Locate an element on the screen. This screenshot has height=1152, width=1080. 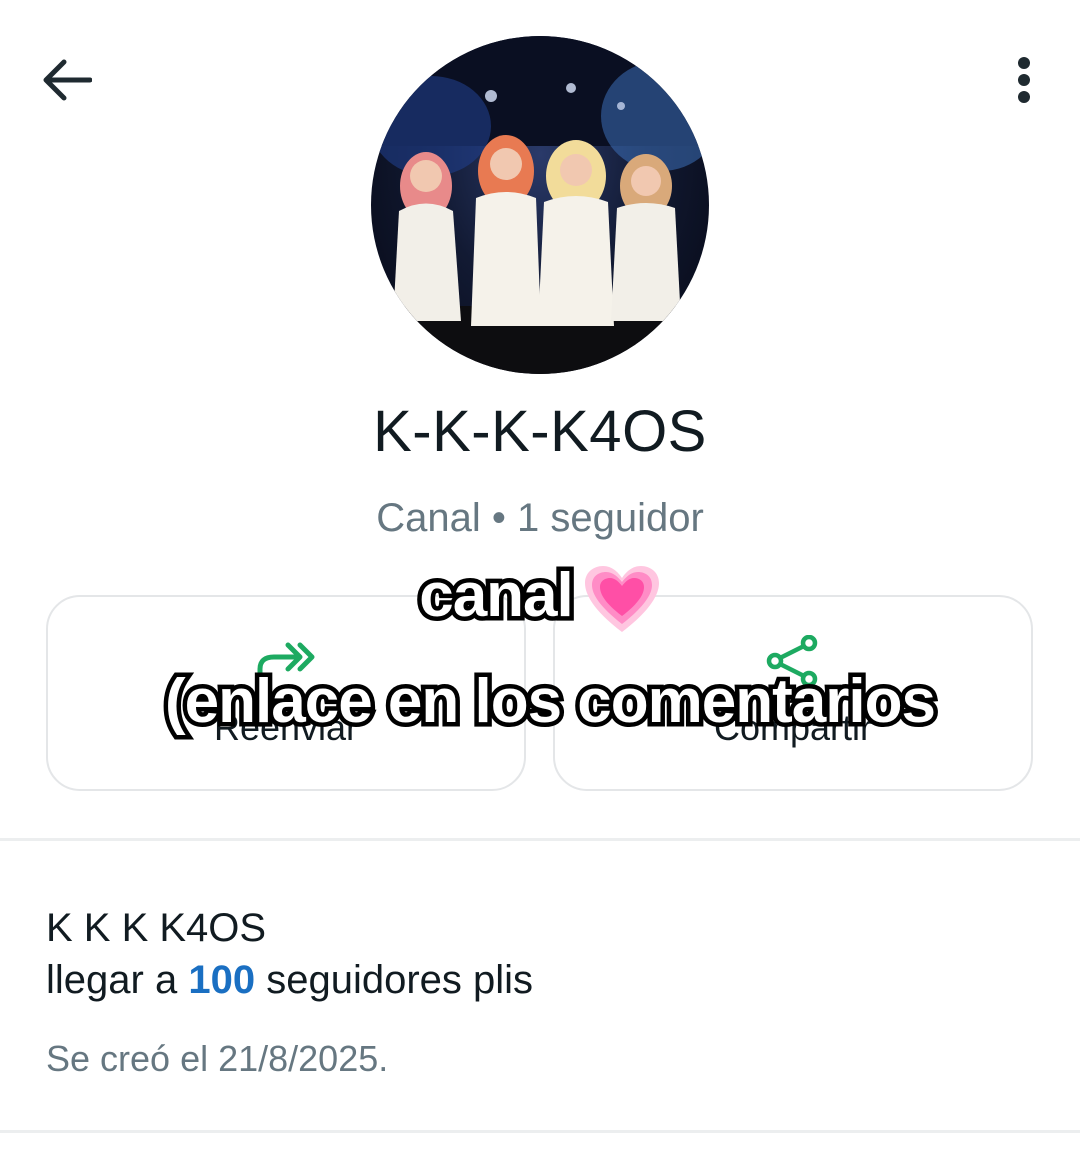
forward-button: Reenviar is located at coordinates (286, 693).